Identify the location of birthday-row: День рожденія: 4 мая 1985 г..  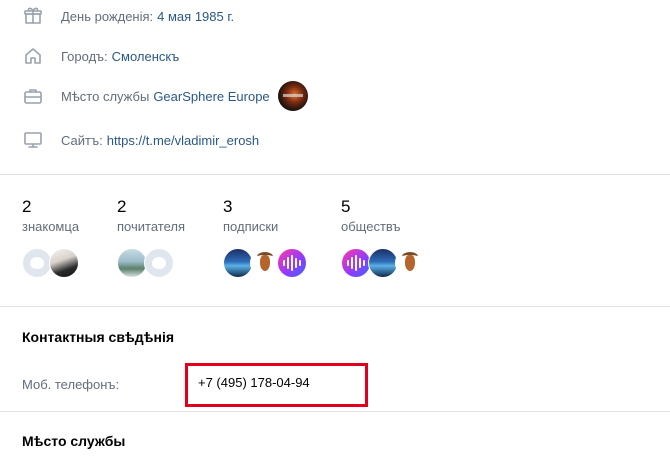
(128, 16).